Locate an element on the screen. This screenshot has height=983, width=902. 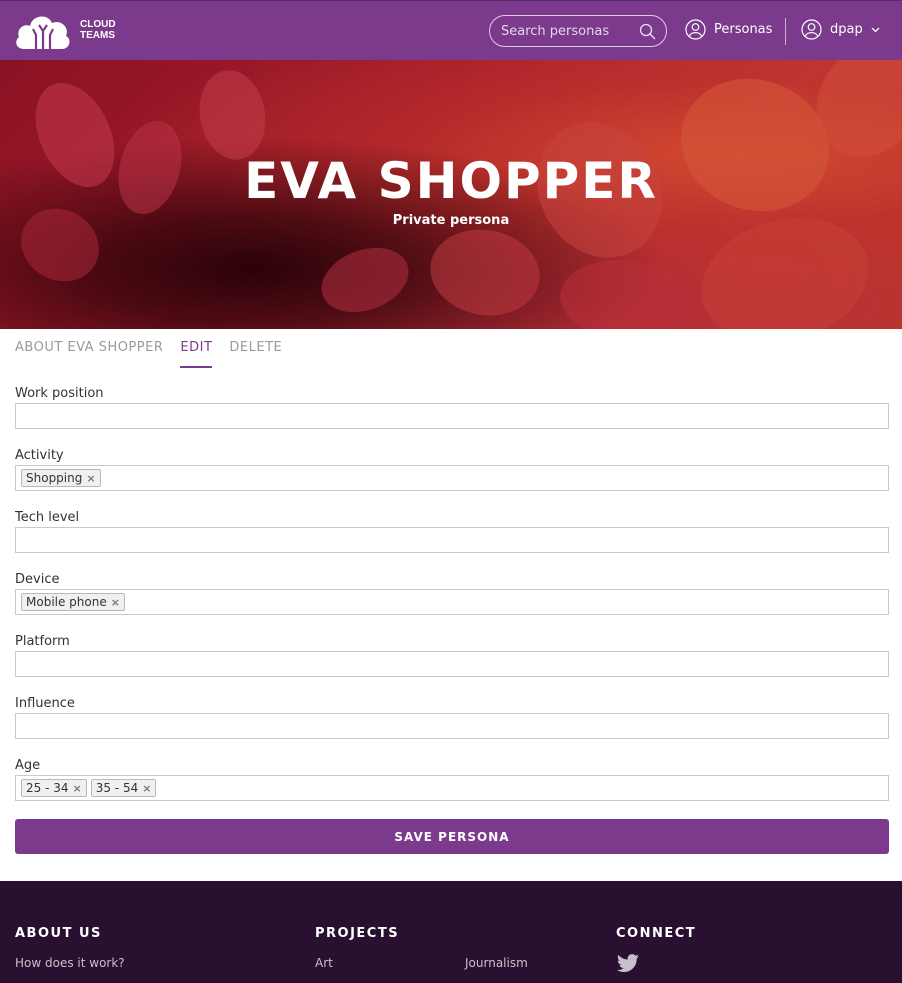
tag-label: 35 - 54 is located at coordinates (117, 788).